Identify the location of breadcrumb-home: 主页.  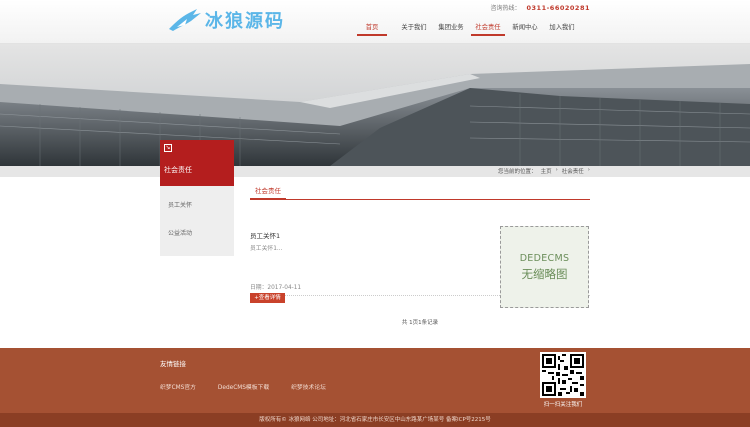
(546, 171).